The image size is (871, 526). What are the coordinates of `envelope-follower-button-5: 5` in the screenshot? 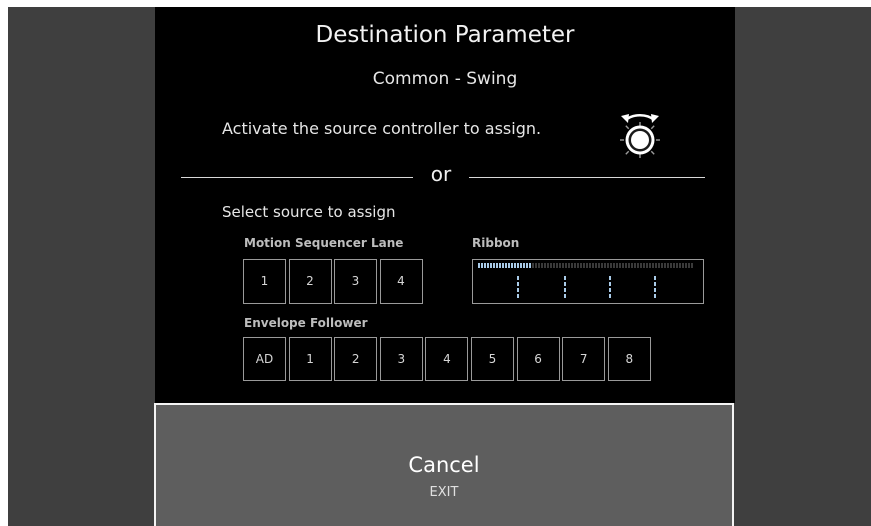 It's located at (492, 359).